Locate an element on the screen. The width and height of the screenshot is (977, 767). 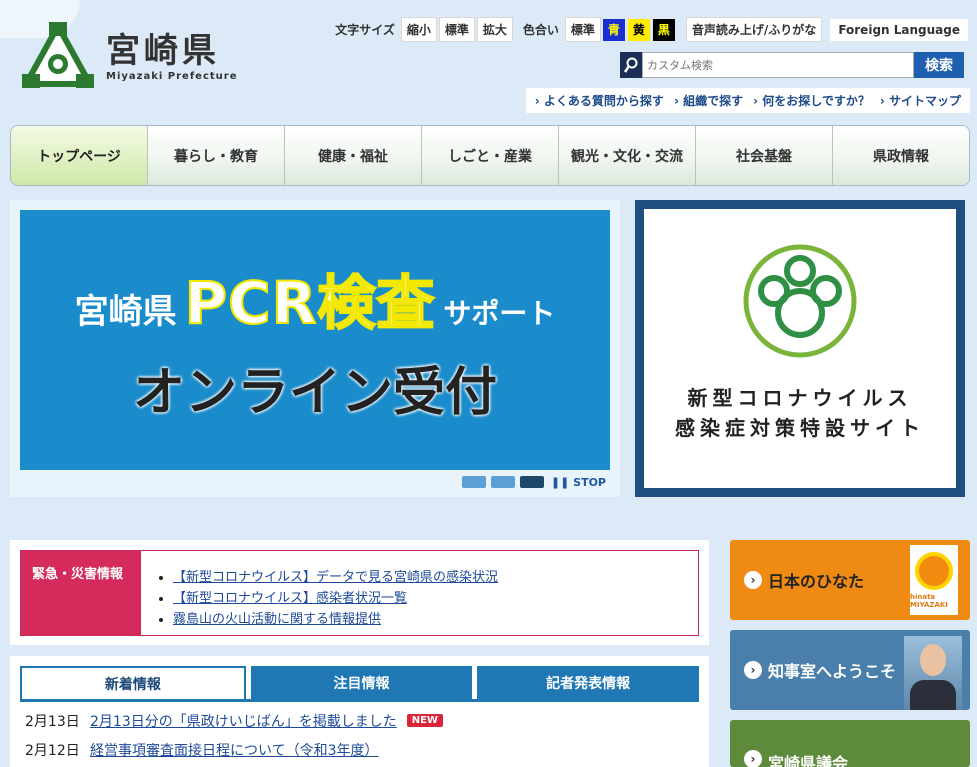
slider-stop-button: ❚❚ STOP is located at coordinates (578, 482).